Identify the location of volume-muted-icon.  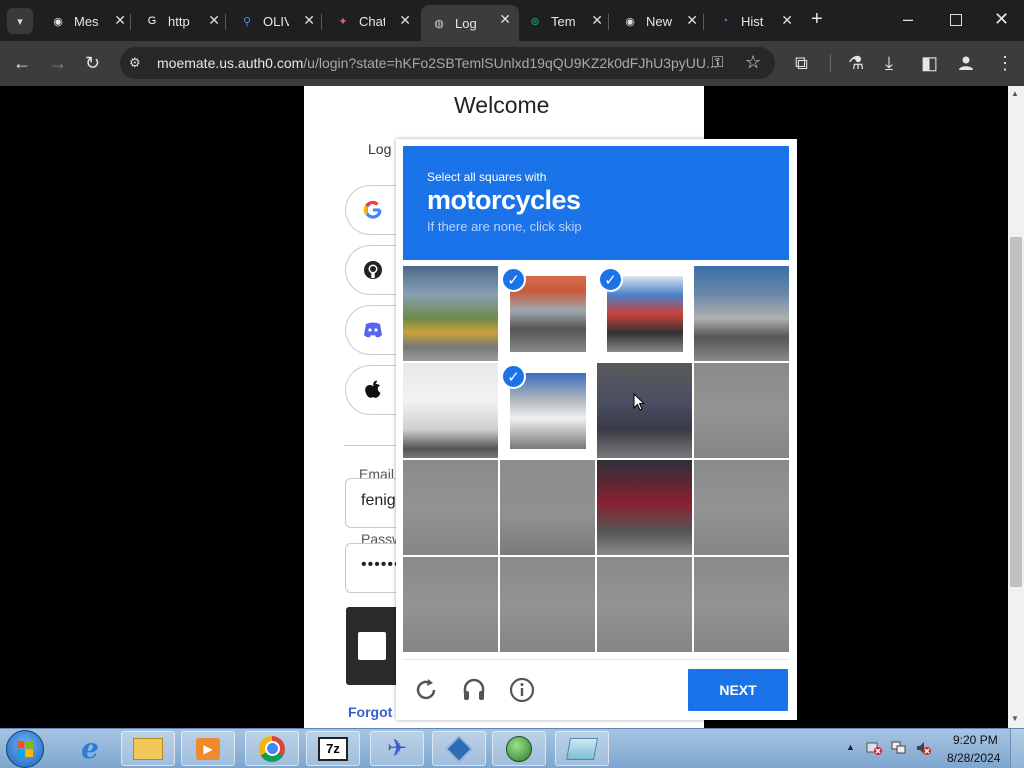
(923, 748).